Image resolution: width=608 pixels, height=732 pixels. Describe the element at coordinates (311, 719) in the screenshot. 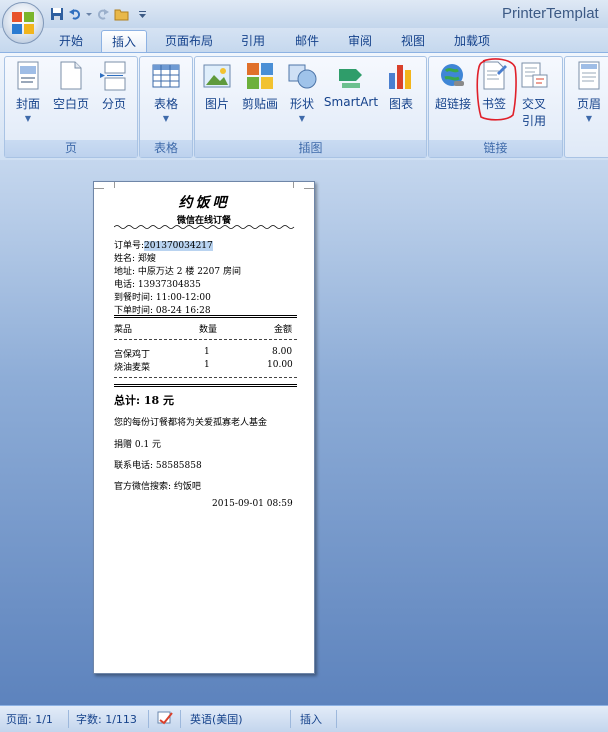

I see `status-insert-mode: 插入` at that location.